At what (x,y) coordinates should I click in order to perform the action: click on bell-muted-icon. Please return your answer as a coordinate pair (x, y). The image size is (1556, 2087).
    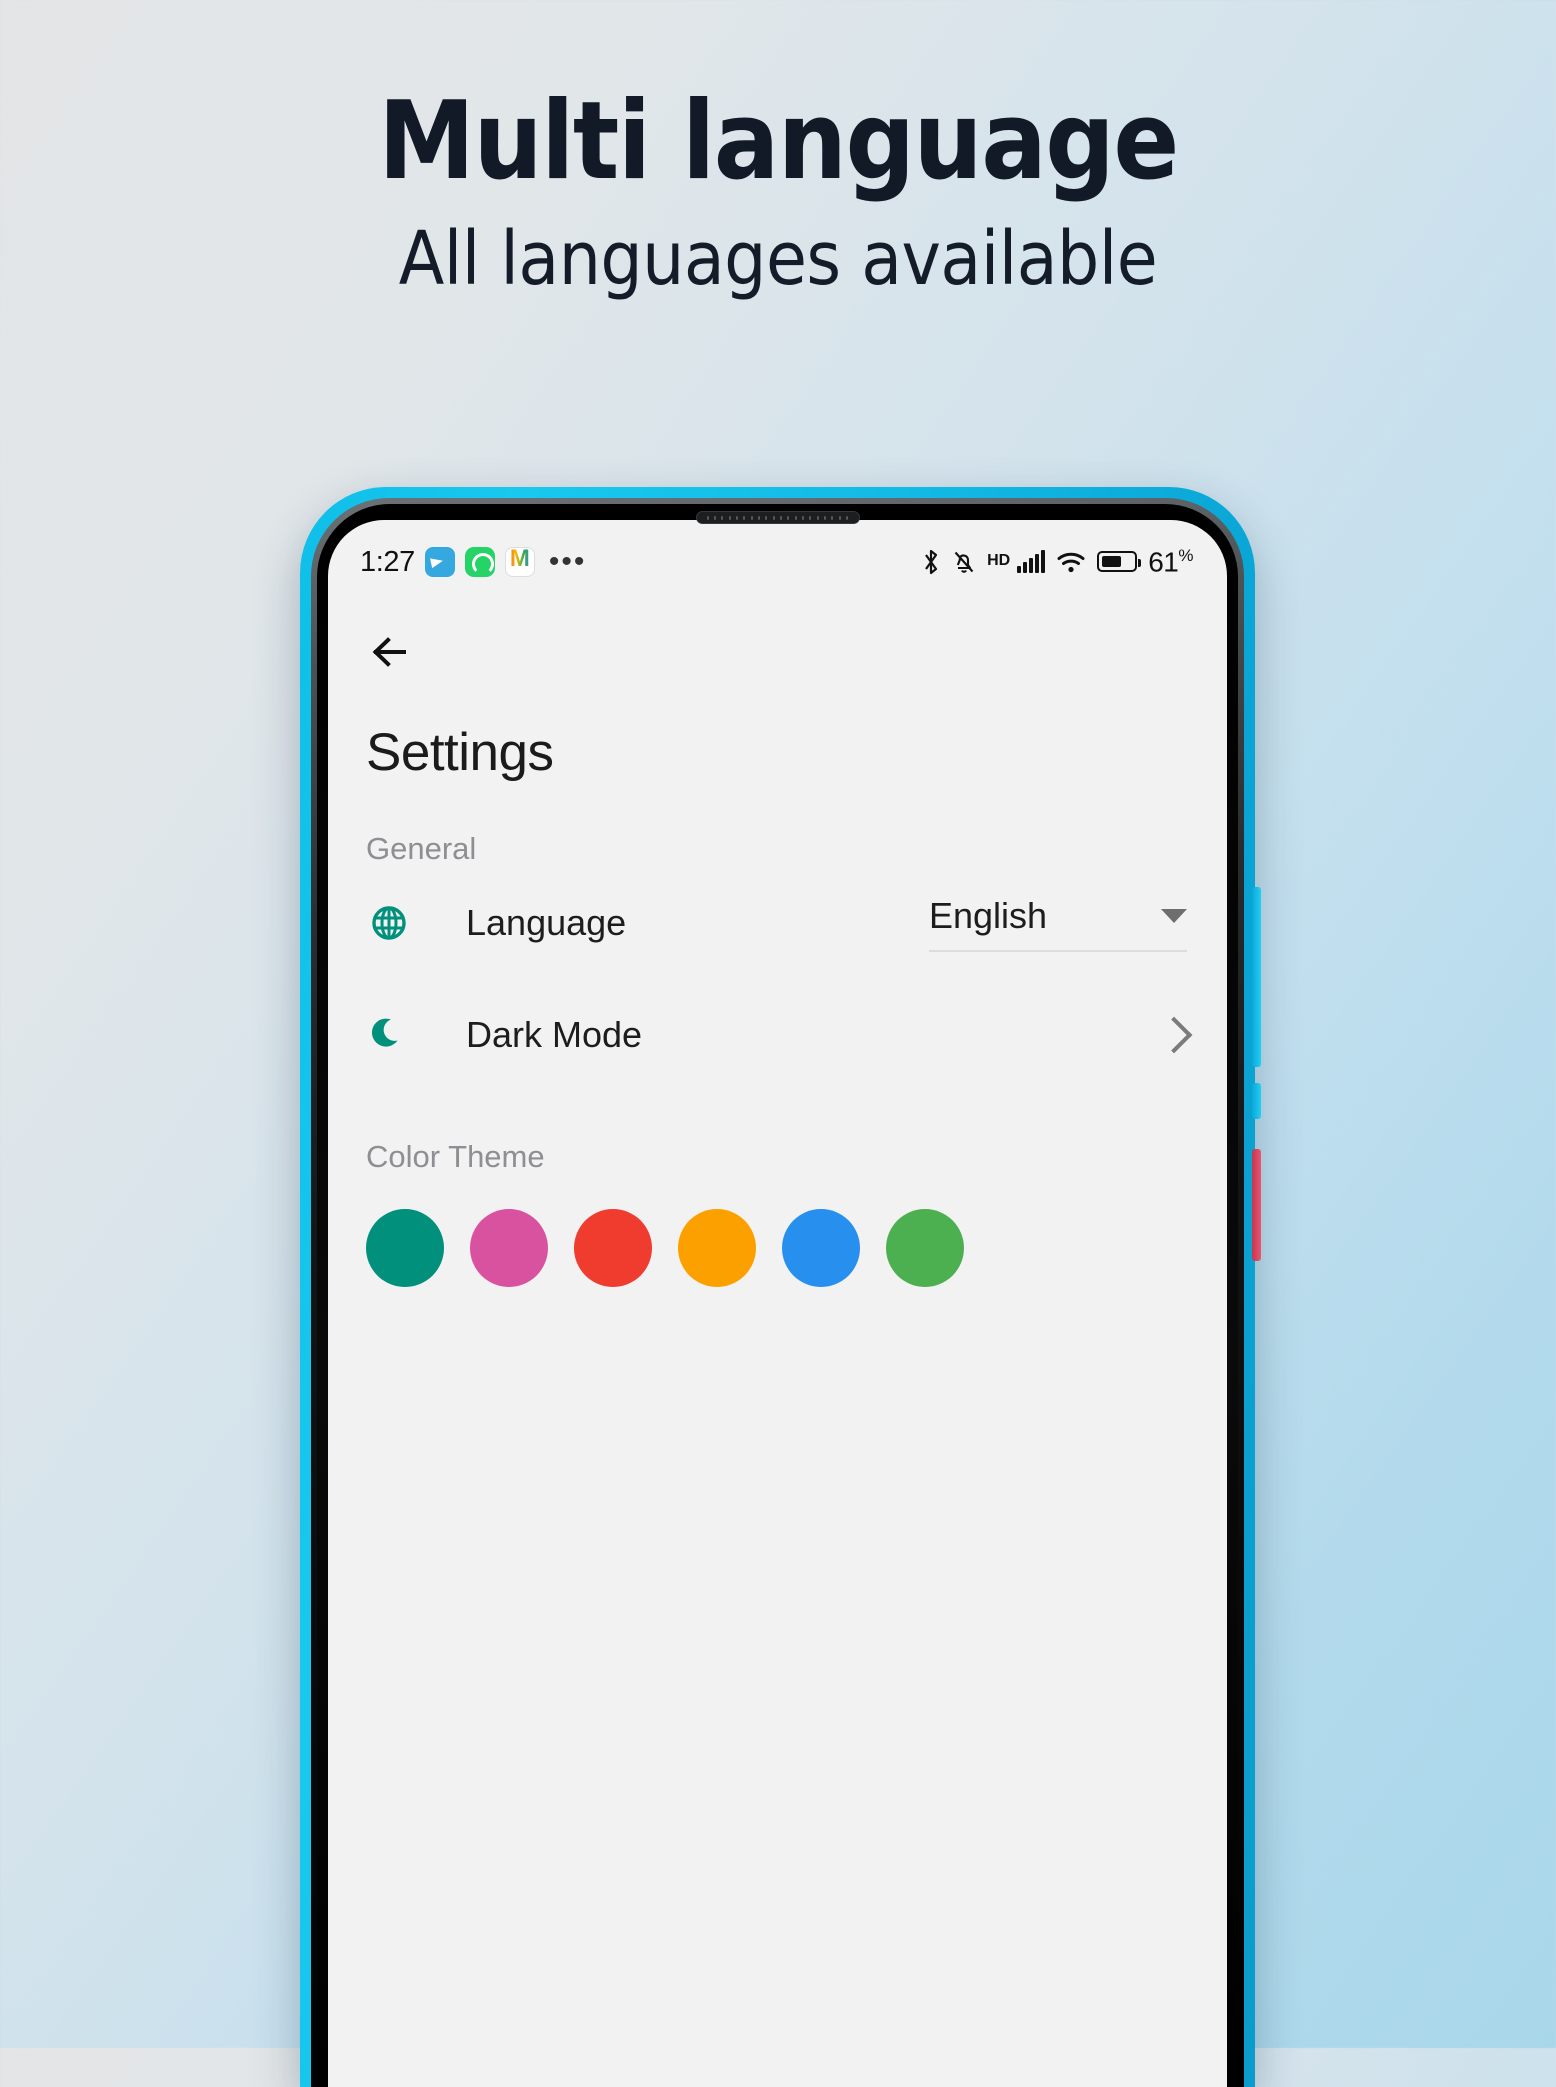
    Looking at the image, I should click on (964, 562).